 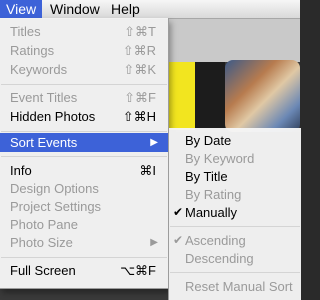 I want to click on menu-item-label: Keywords, so click(x=39, y=69).